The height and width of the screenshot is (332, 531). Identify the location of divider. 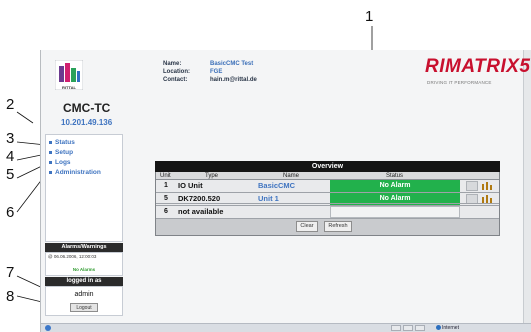
(327, 203).